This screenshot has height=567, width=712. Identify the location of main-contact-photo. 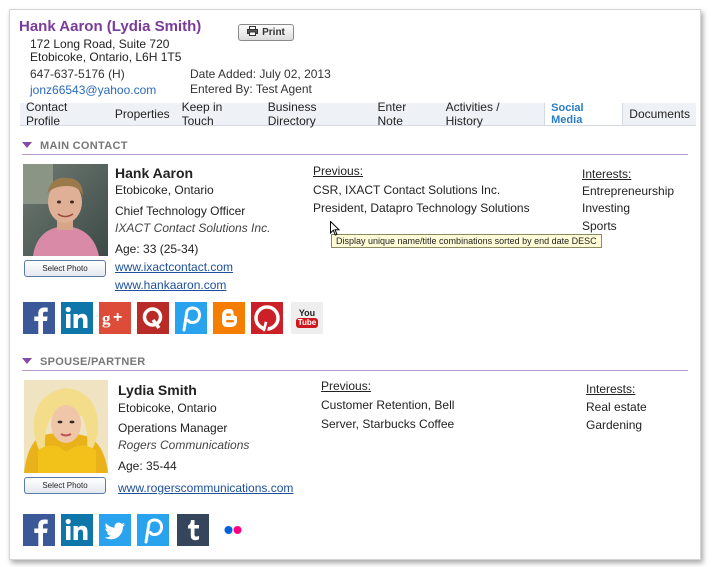
(65, 210).